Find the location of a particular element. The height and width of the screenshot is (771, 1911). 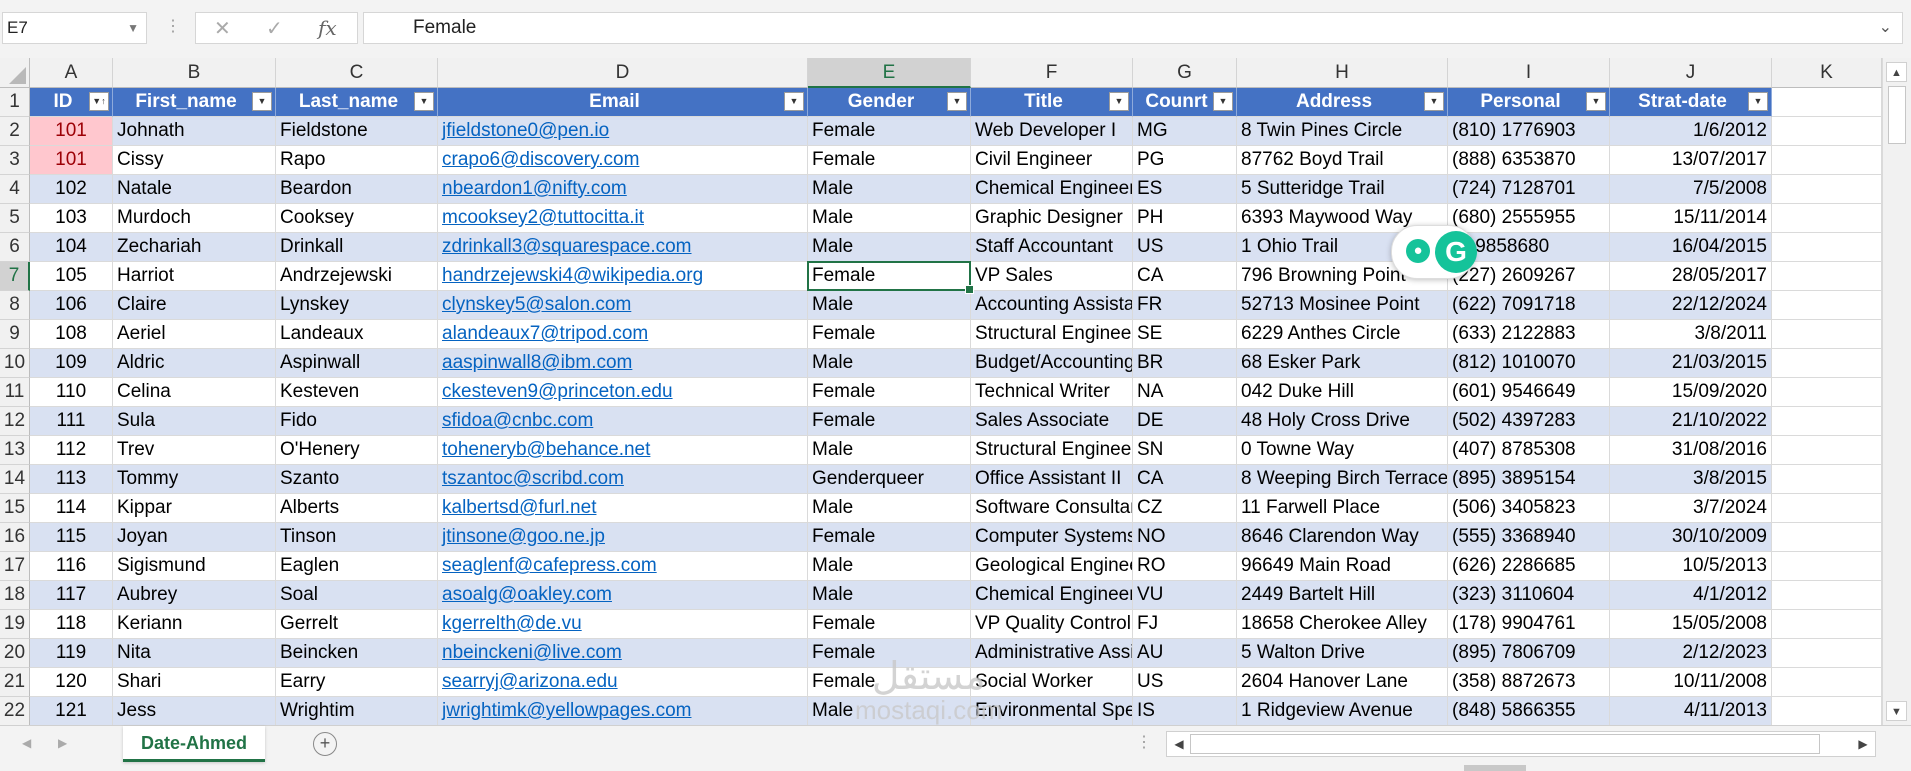

cell-email: ckesteven9@princeton.edu is located at coordinates (623, 392).